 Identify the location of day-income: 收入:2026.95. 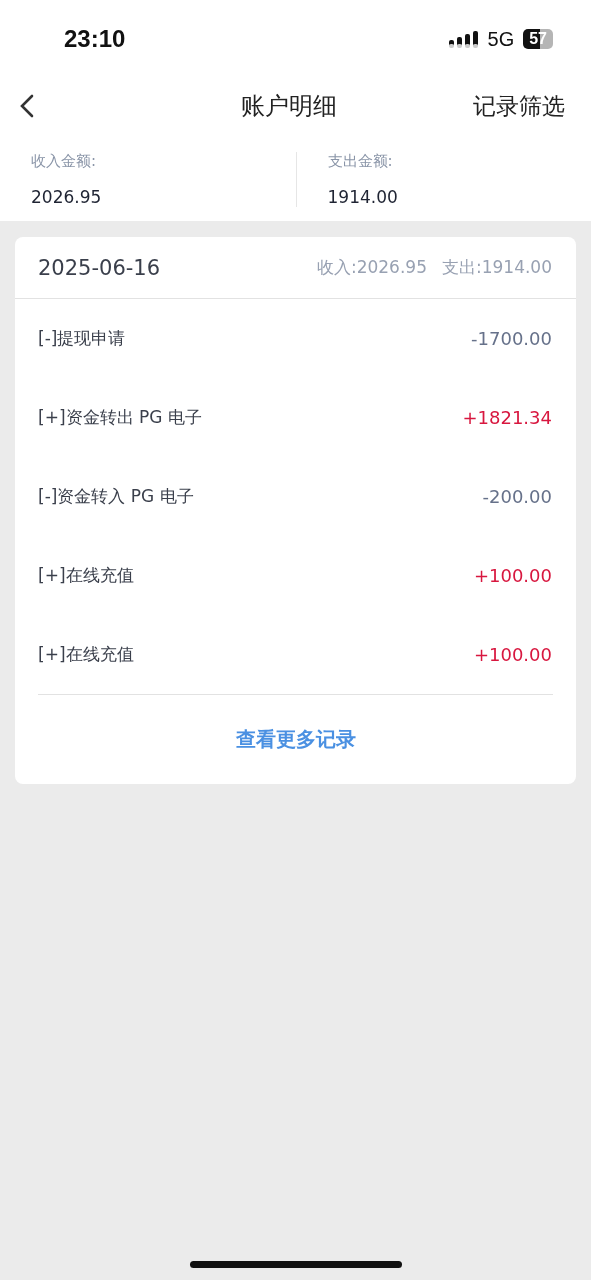
(371, 267).